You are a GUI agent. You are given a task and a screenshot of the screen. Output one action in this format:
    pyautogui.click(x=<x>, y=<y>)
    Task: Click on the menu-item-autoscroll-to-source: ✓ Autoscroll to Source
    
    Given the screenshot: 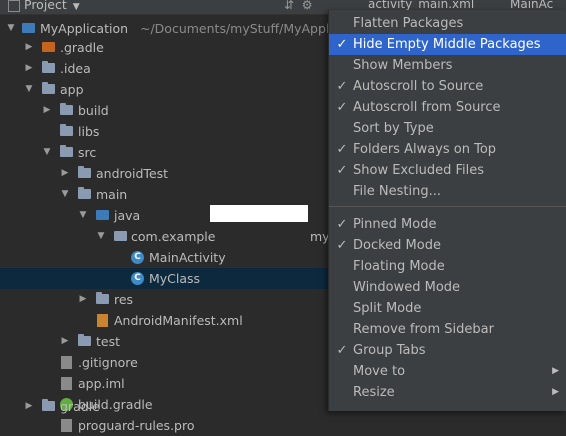 What is the action you would take?
    pyautogui.click(x=447, y=86)
    